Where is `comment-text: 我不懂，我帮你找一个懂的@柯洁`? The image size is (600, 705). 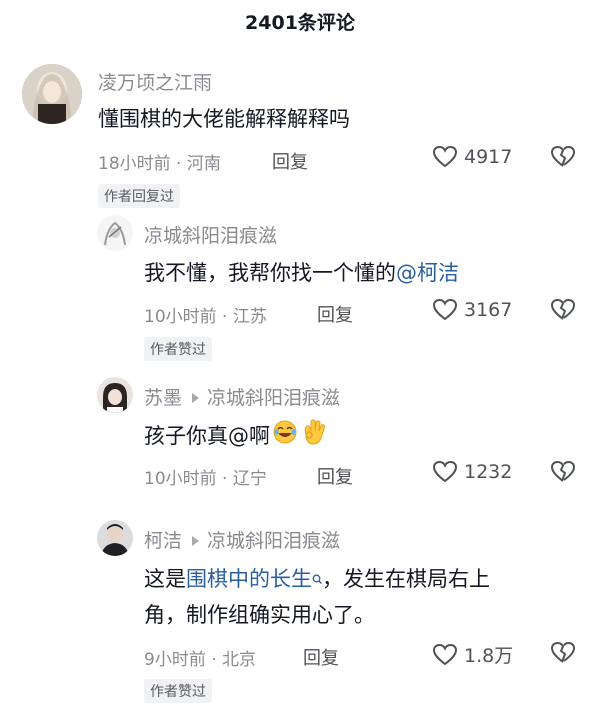 comment-text: 我不懂，我帮你找一个懂的@柯洁 is located at coordinates (301, 273).